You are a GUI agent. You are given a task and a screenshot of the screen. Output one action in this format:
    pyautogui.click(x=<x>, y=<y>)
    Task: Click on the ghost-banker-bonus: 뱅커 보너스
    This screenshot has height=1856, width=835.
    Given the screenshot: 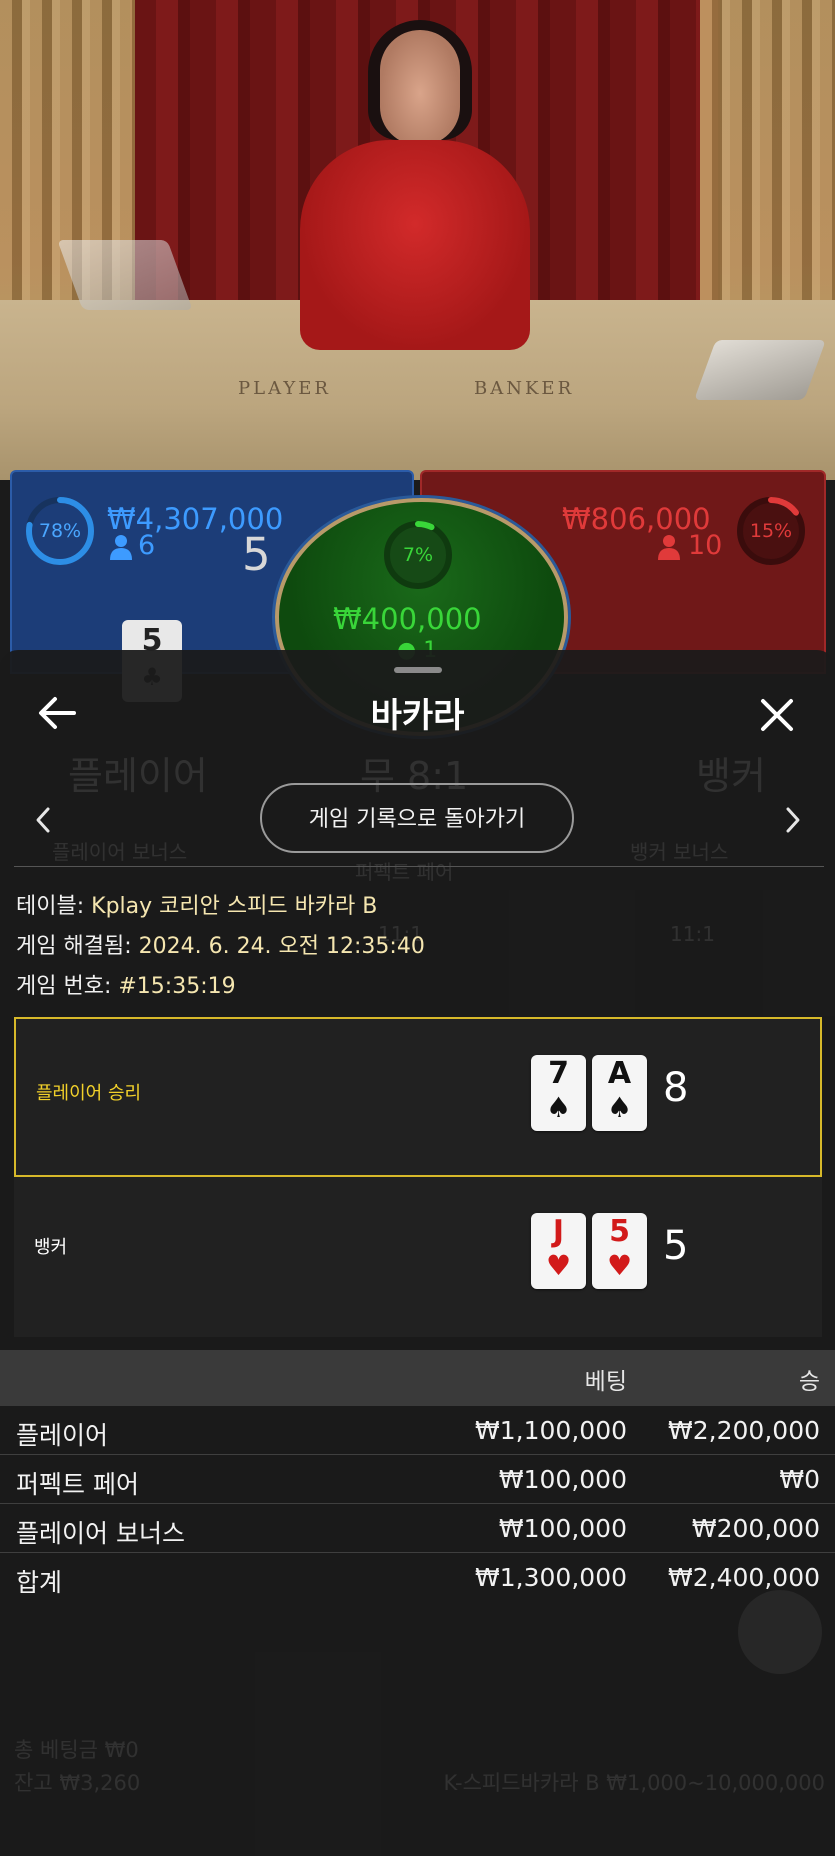 What is the action you would take?
    pyautogui.click(x=679, y=852)
    